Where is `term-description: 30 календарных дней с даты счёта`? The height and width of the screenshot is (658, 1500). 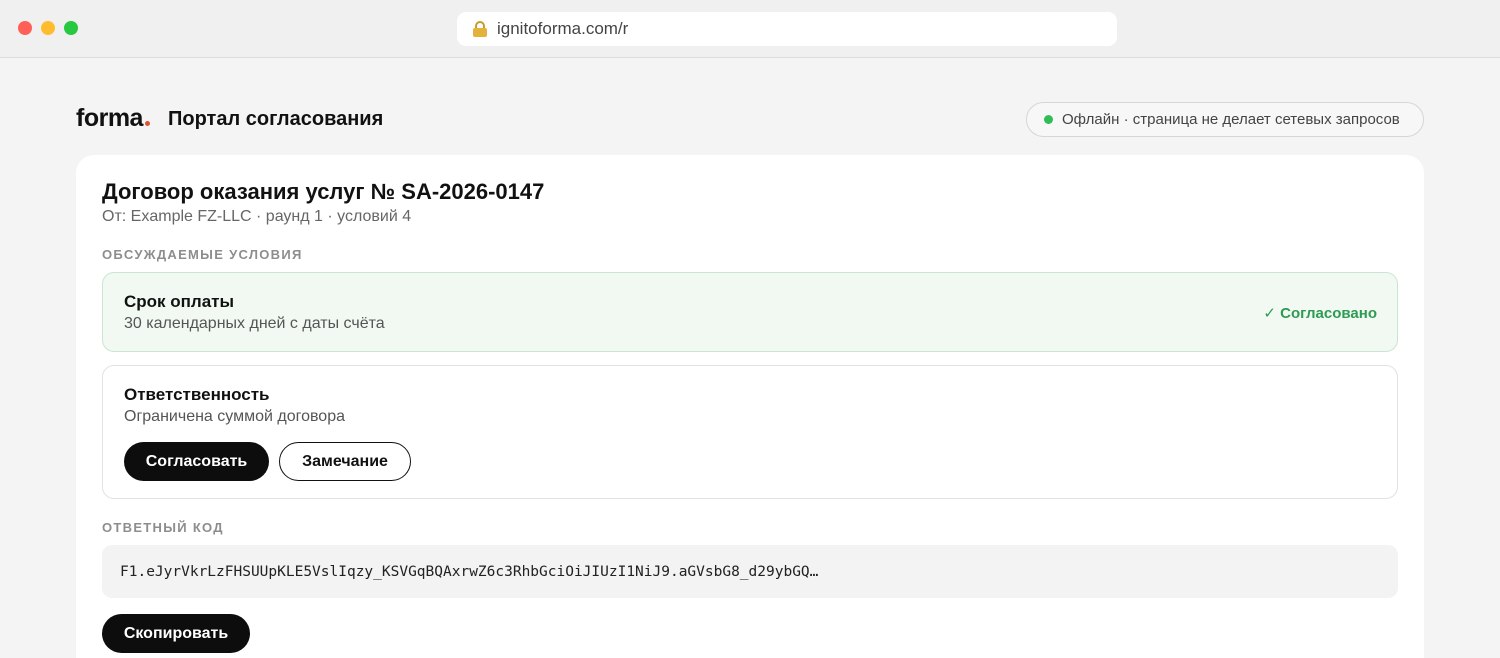
term-description: 30 календарных дней с даты счёта is located at coordinates (254, 323).